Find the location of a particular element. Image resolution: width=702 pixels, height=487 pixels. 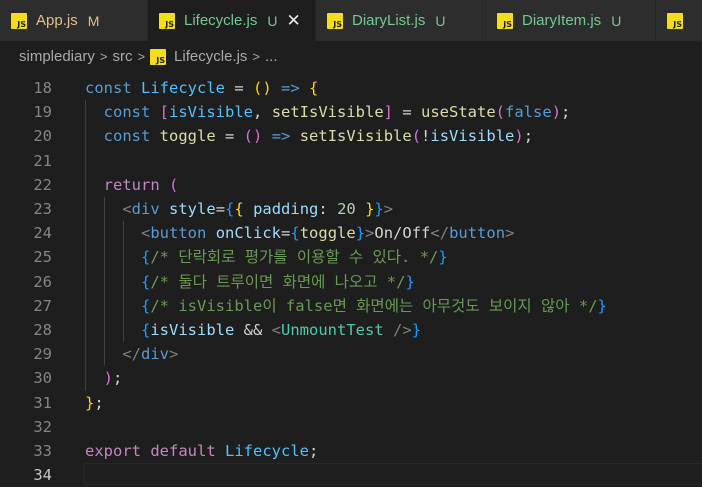

line-number: 29 is located at coordinates (42, 354).